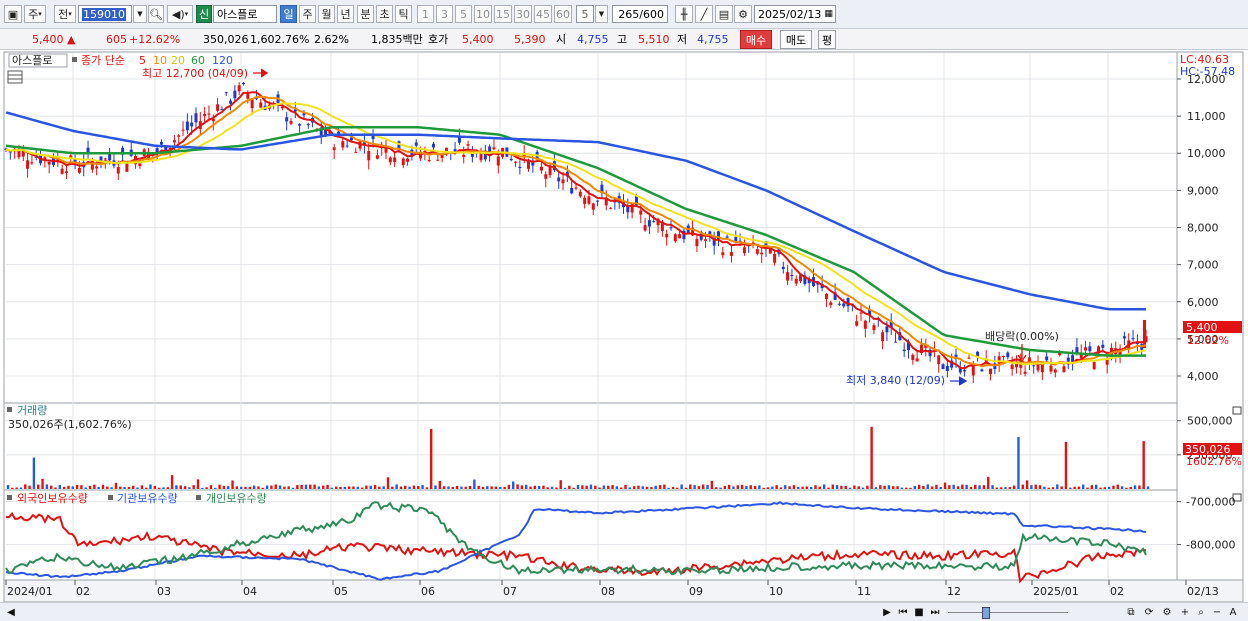 The width and height of the screenshot is (1248, 621). I want to click on period-tick: 틱, so click(403, 14).